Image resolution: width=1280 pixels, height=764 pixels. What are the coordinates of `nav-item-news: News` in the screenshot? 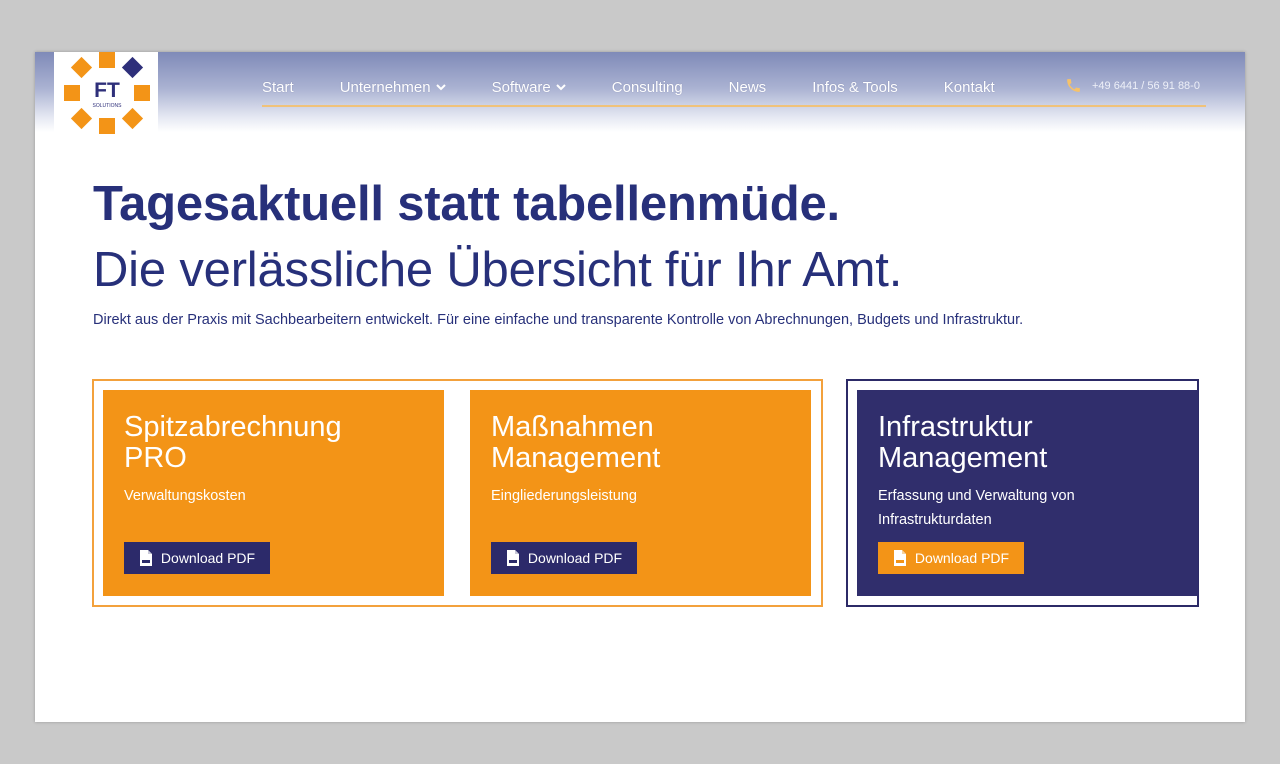 It's located at (748, 87).